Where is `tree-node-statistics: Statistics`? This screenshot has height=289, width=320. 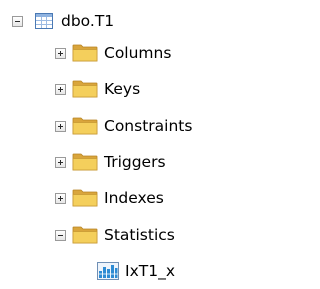 tree-node-statistics: Statistics is located at coordinates (115, 235).